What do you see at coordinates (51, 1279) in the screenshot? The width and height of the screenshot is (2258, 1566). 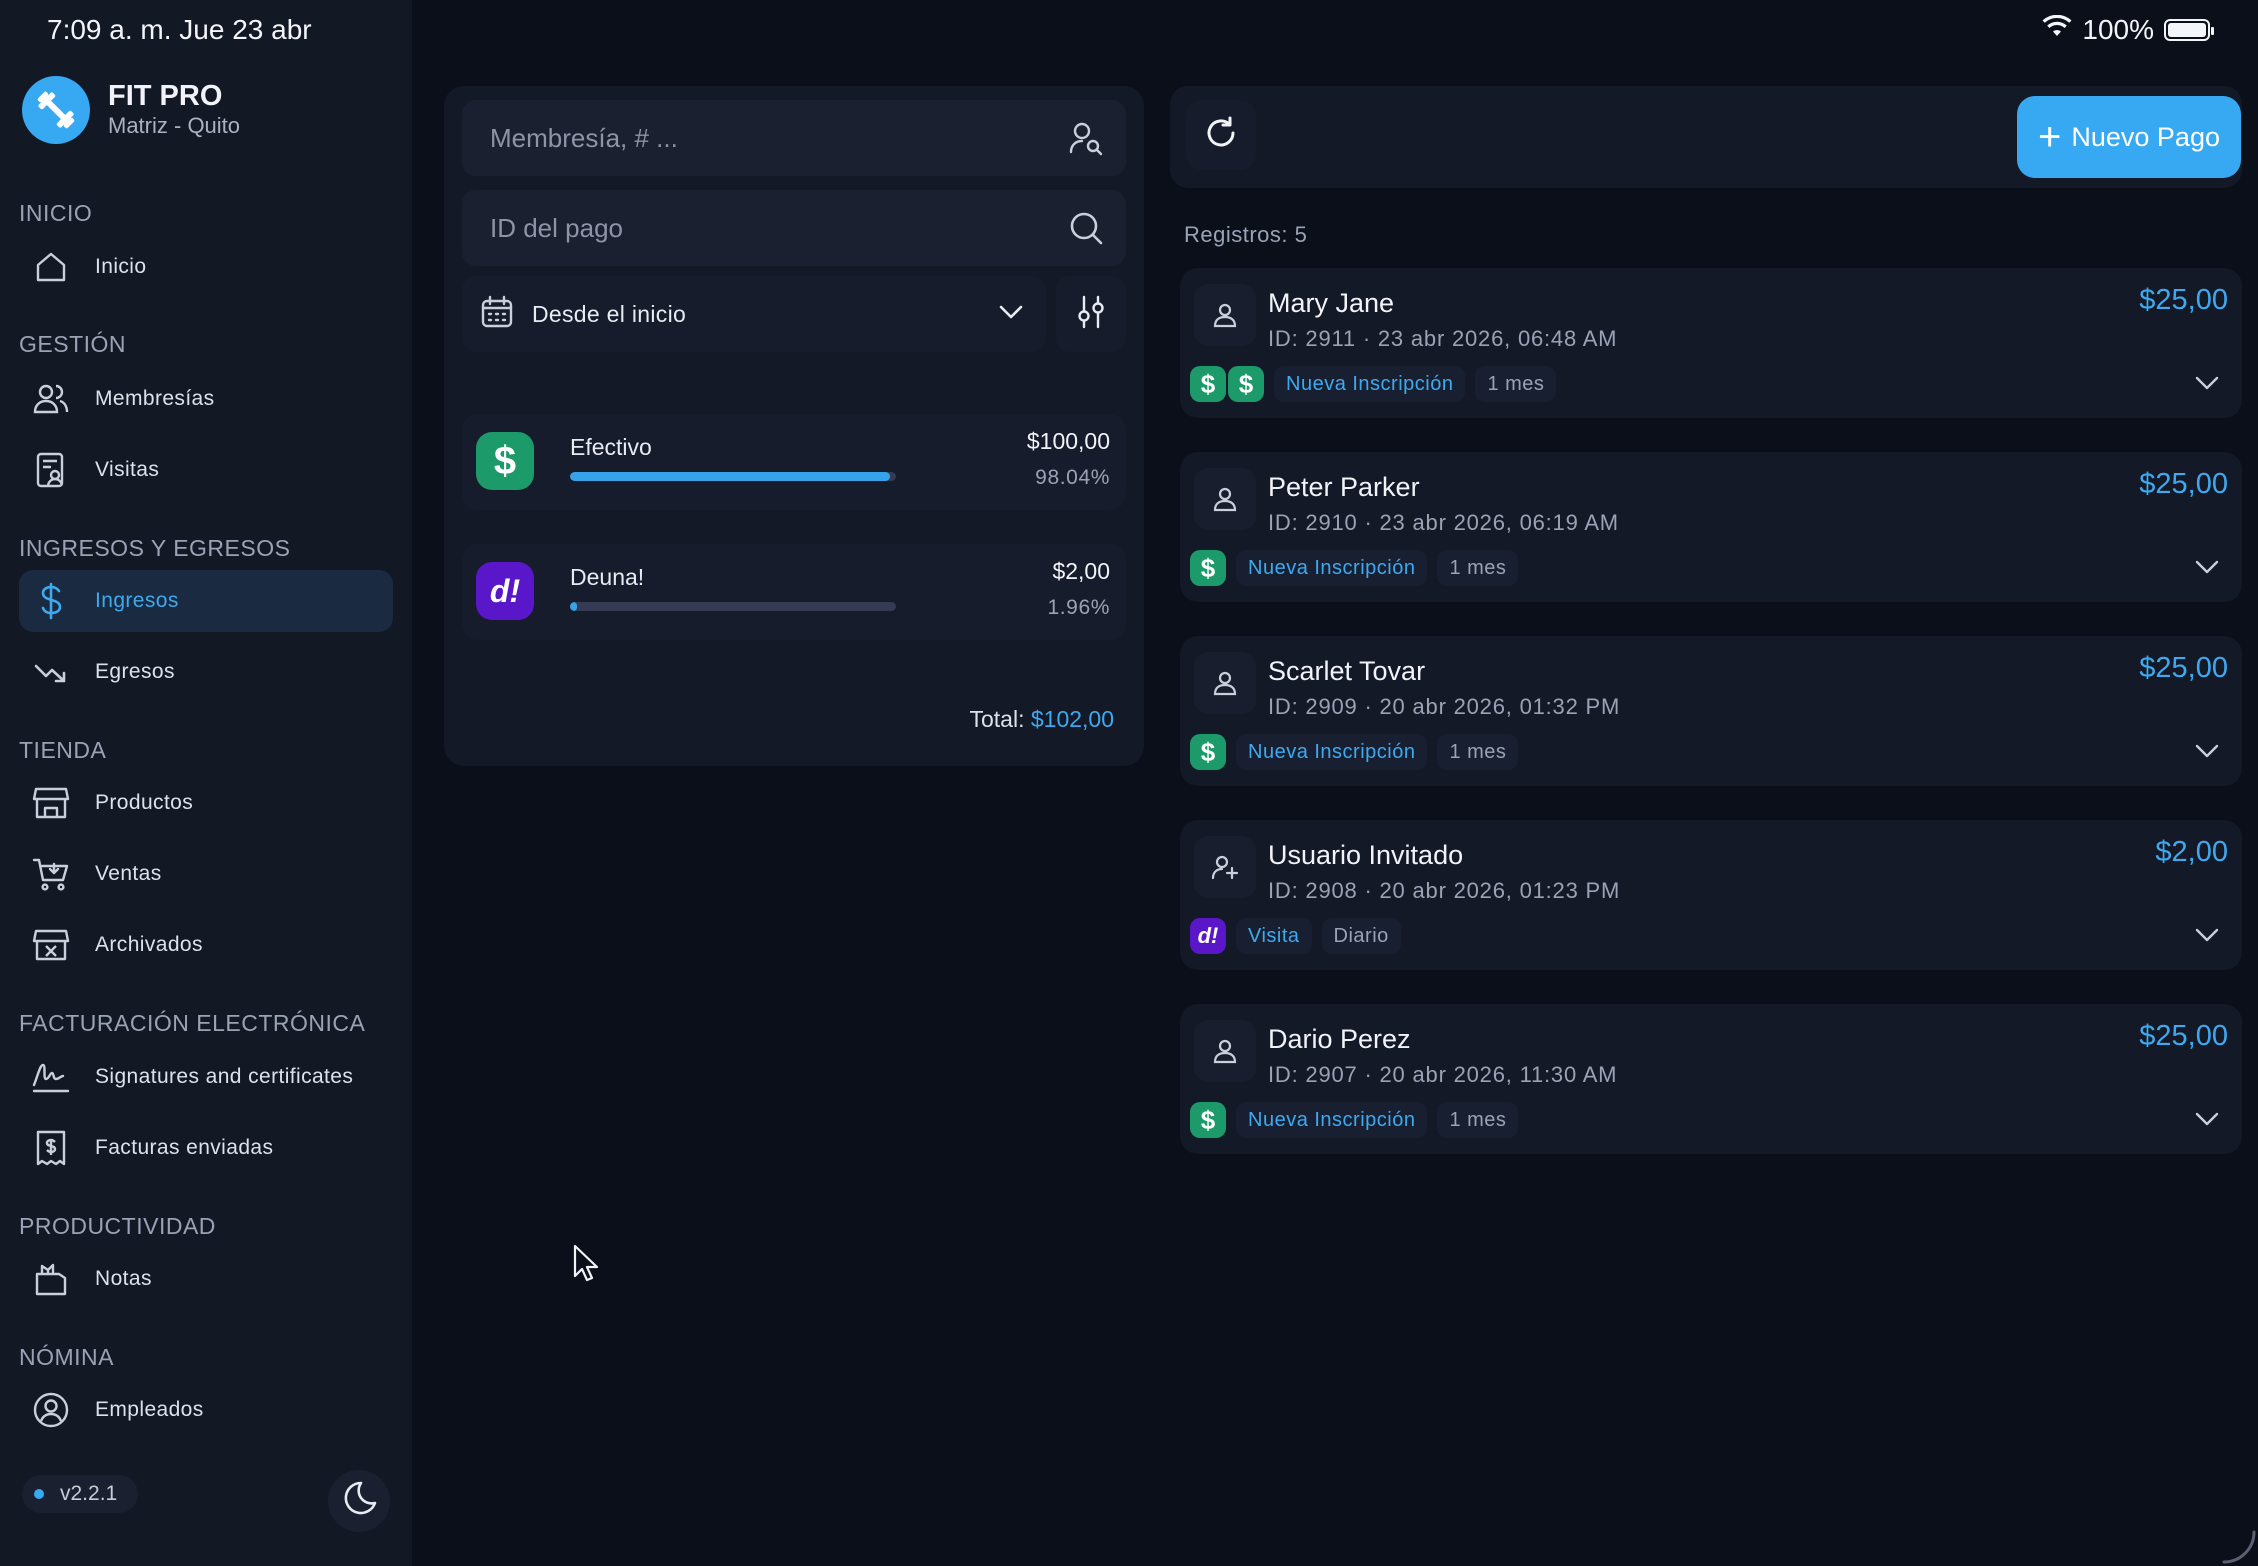 I see `notes-icon` at bounding box center [51, 1279].